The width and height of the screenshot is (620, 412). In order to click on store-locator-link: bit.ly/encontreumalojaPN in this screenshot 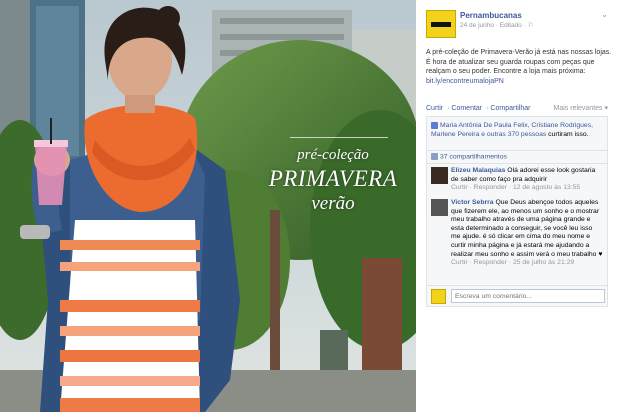, I will do `click(465, 81)`.